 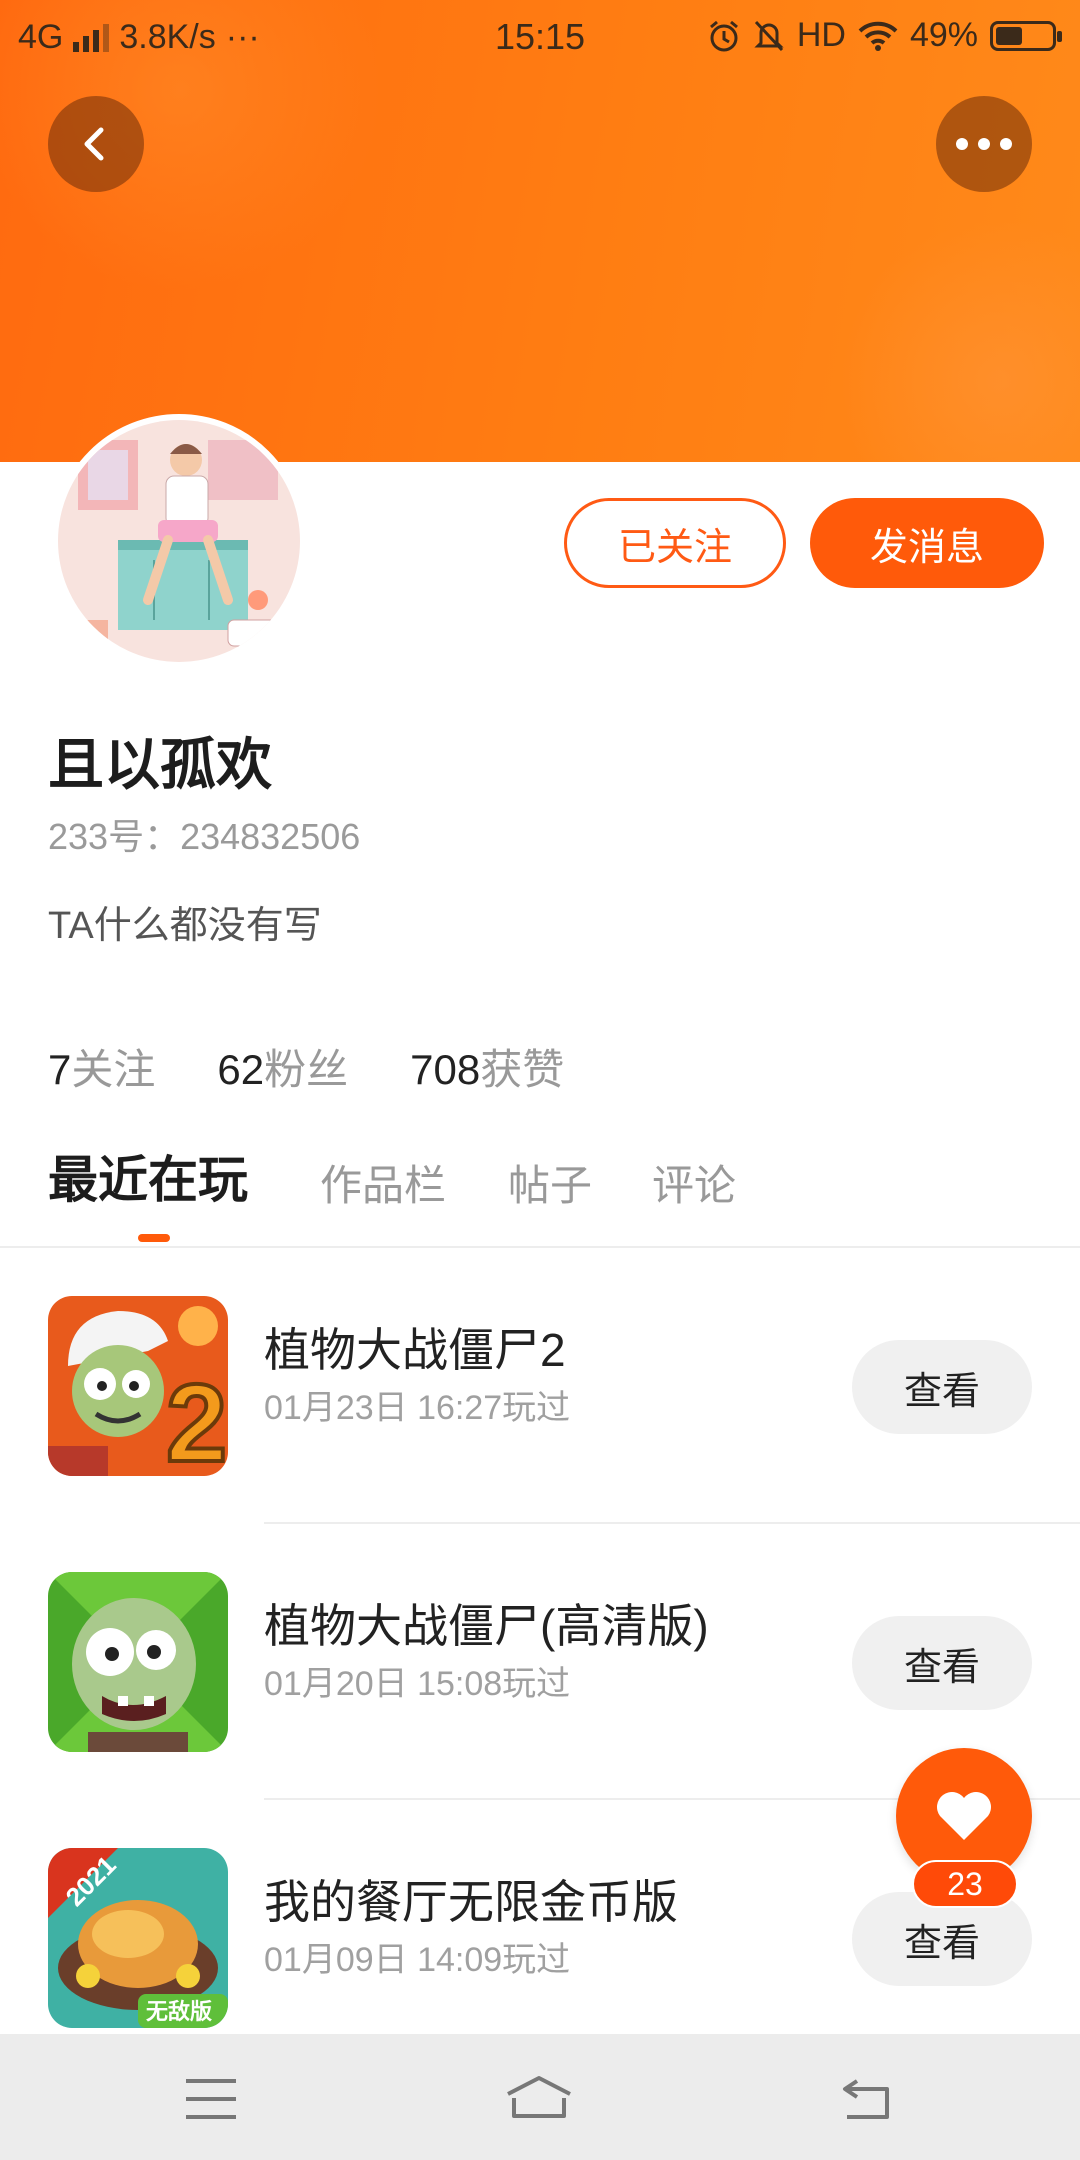 What do you see at coordinates (471, 1902) in the screenshot?
I see `game-title: 我的餐厅无限金币版` at bounding box center [471, 1902].